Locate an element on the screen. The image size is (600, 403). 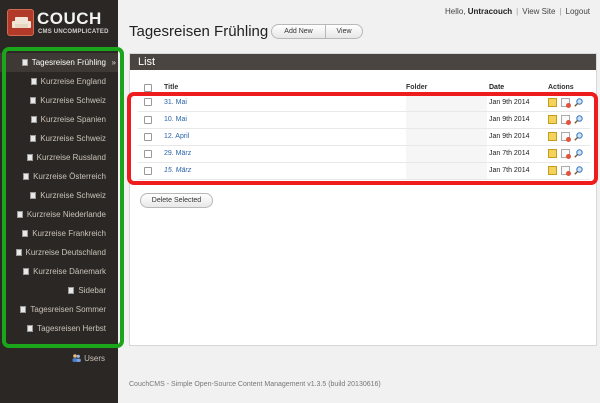
logo-subtitle: CMS UNCOMPLICATED is located at coordinates (73, 32).